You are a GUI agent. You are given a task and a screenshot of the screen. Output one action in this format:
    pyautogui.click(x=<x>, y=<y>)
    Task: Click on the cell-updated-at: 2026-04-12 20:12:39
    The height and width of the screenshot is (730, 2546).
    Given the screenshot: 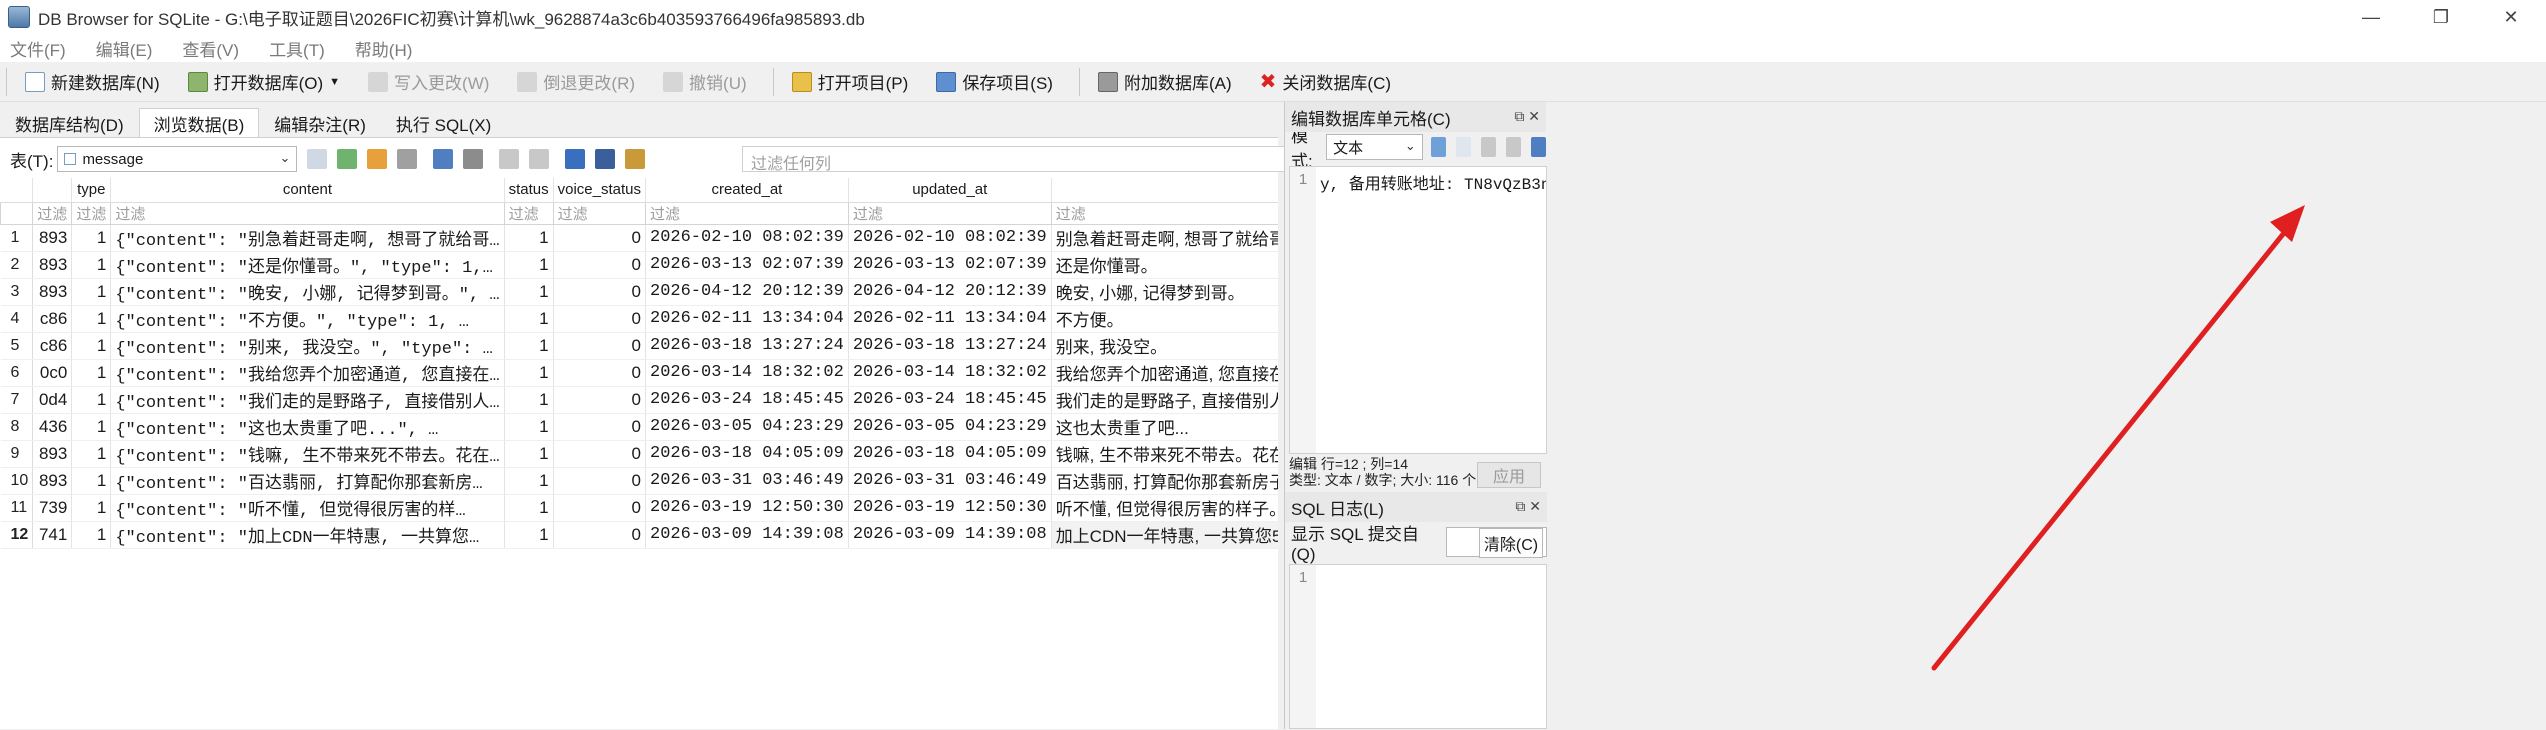 What is the action you would take?
    pyautogui.click(x=950, y=292)
    